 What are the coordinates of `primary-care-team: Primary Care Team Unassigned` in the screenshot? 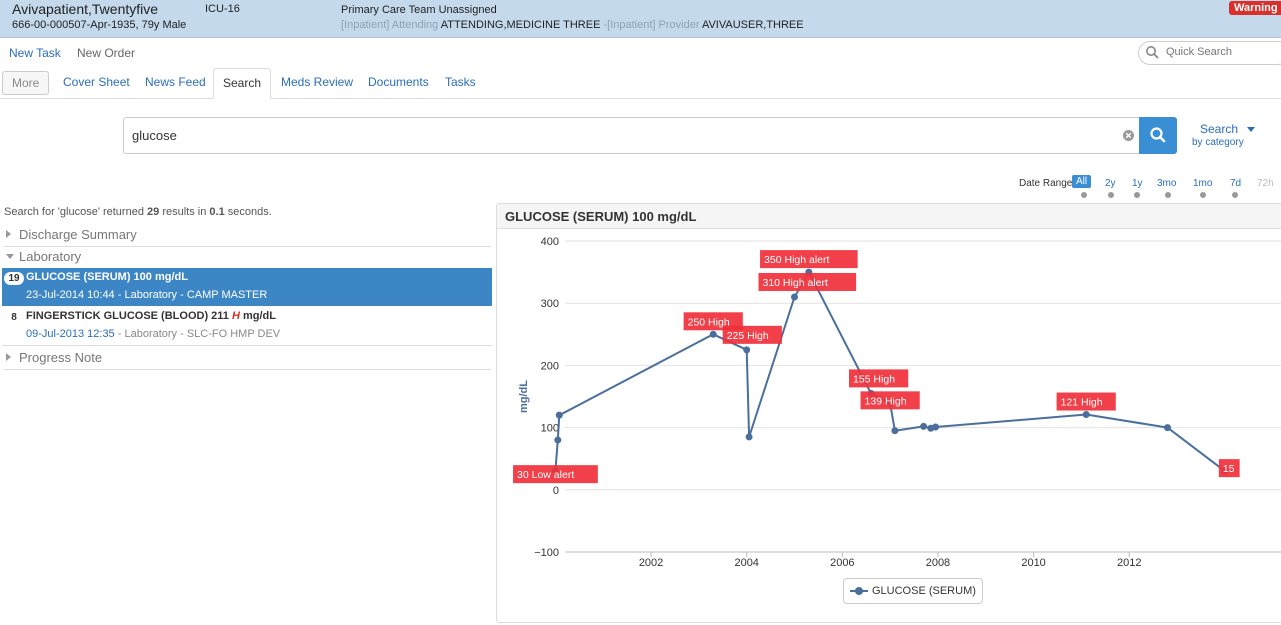 It's located at (419, 10).